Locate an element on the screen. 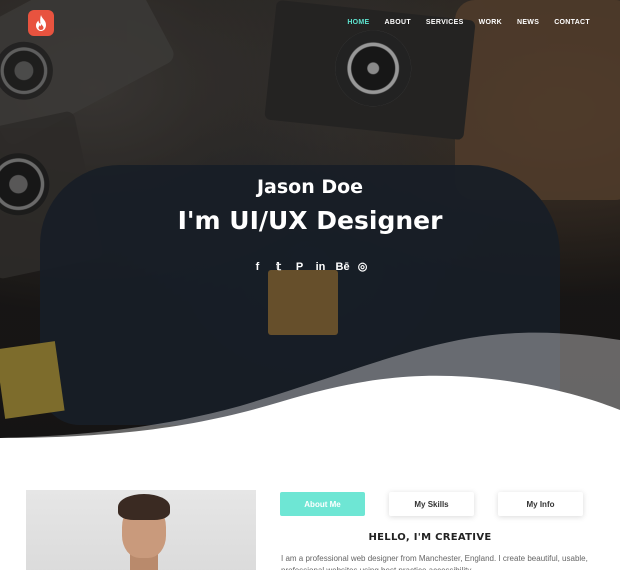 Image resolution: width=620 pixels, height=570 pixels. nav-item-about: ABOUT is located at coordinates (398, 22).